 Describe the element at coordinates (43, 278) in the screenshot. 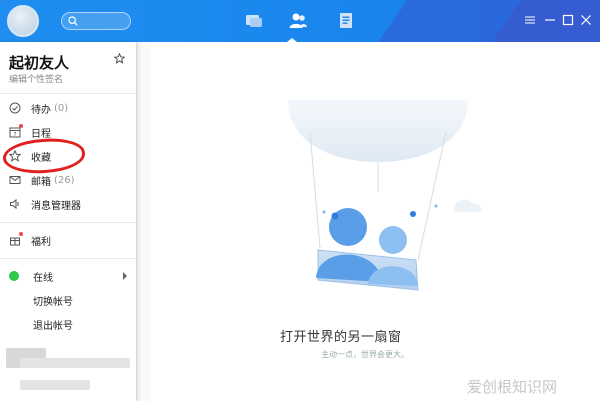

I see `status-label: 在线` at that location.